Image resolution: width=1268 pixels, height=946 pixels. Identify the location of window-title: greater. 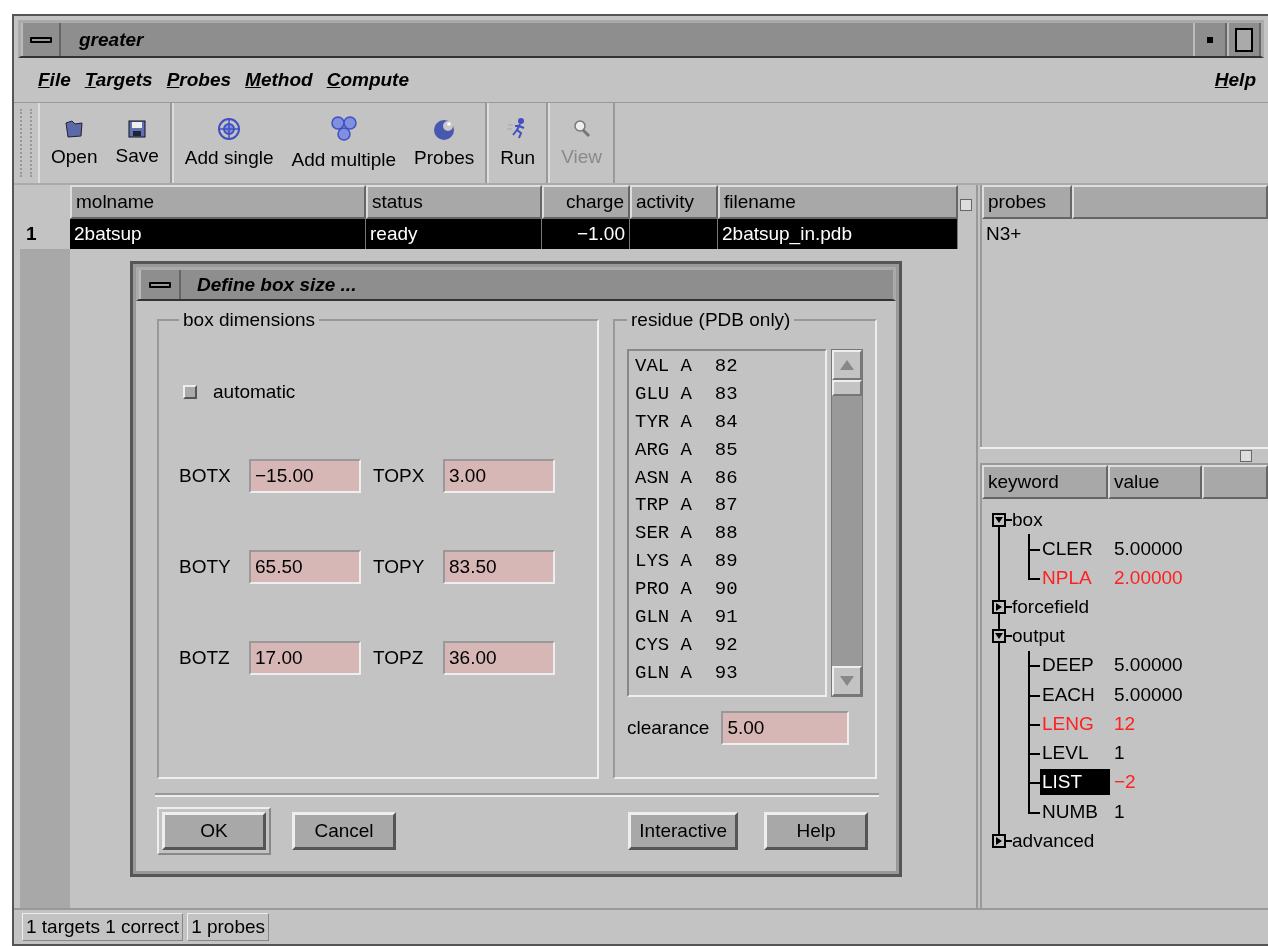
(111, 39).